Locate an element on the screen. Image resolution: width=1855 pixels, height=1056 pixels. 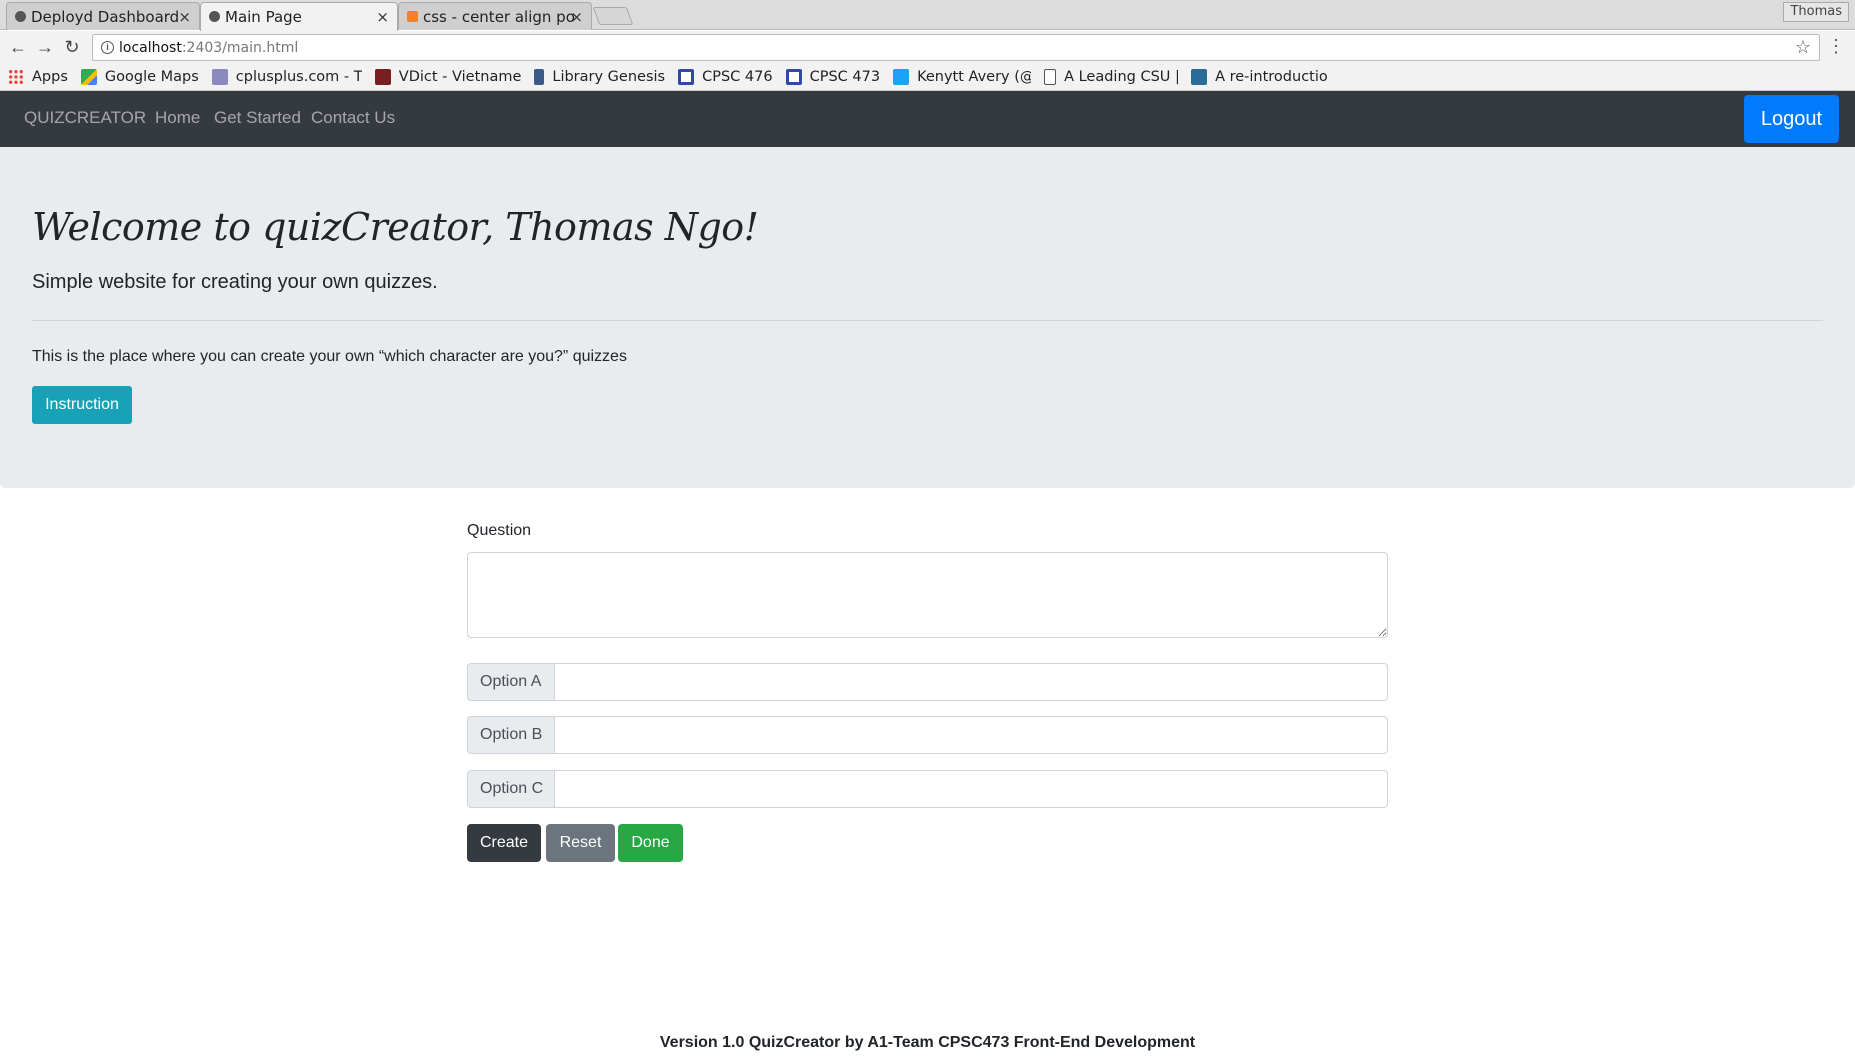
bookmark-label: Apps is located at coordinates (50, 77).